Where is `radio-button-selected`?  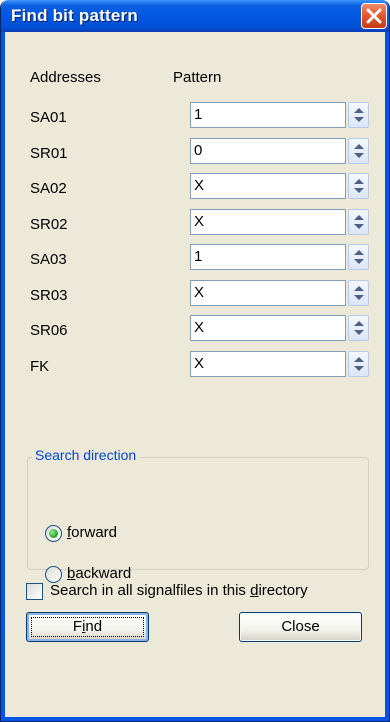
radio-button-selected is located at coordinates (53, 533).